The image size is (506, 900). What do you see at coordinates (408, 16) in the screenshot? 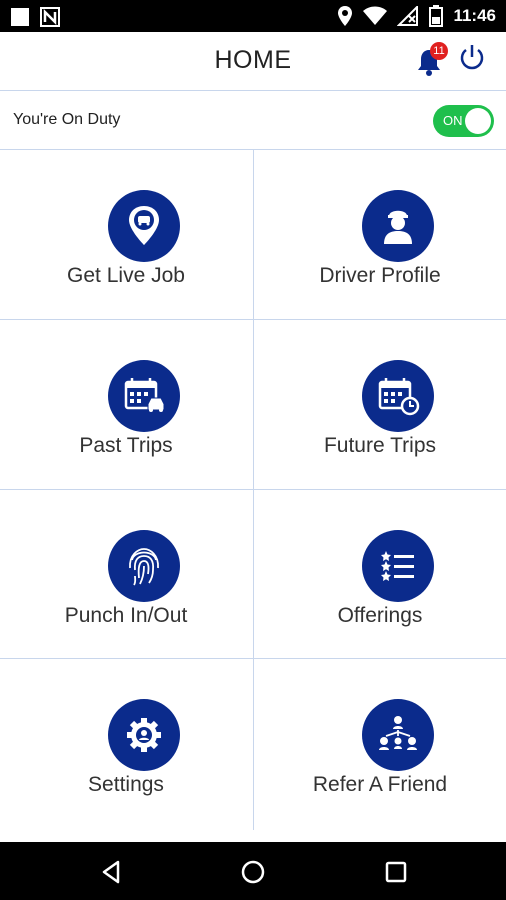
I see `no-signal-icon` at bounding box center [408, 16].